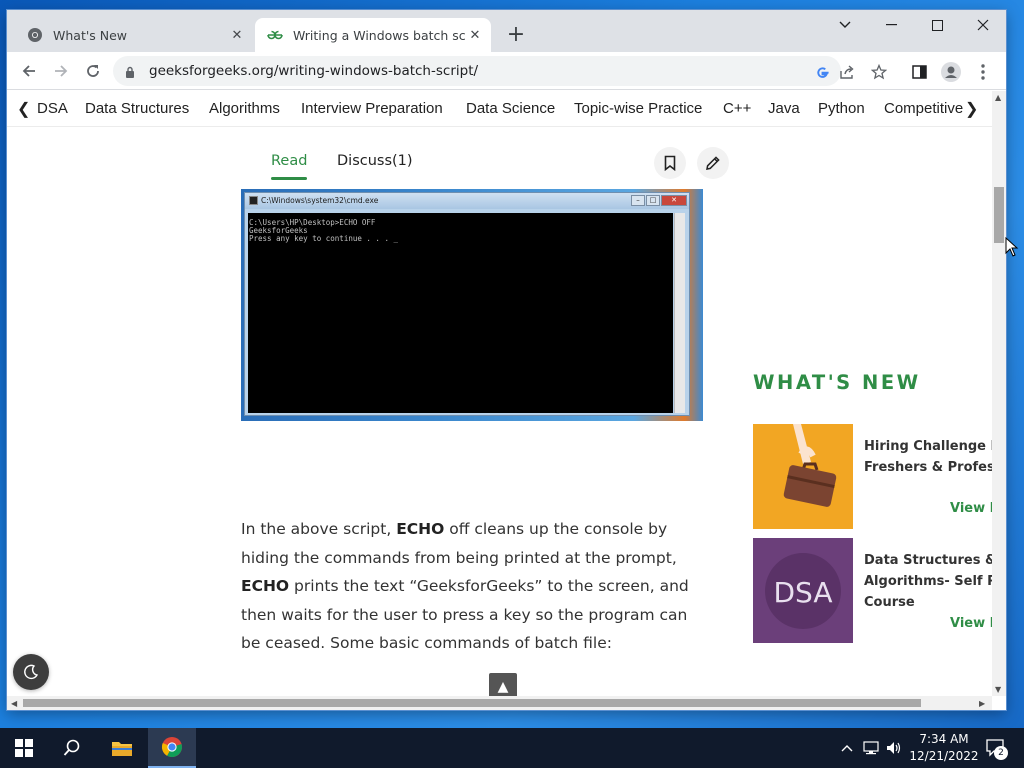 This screenshot has height=768, width=1024. I want to click on hiring-briefcase-image, so click(803, 476).